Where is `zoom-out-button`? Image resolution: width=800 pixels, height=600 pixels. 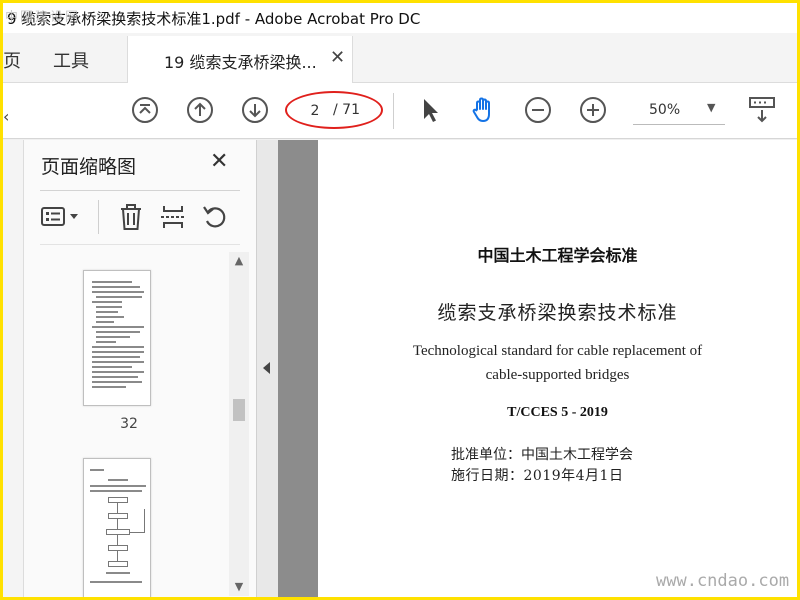 zoom-out-button is located at coordinates (538, 110).